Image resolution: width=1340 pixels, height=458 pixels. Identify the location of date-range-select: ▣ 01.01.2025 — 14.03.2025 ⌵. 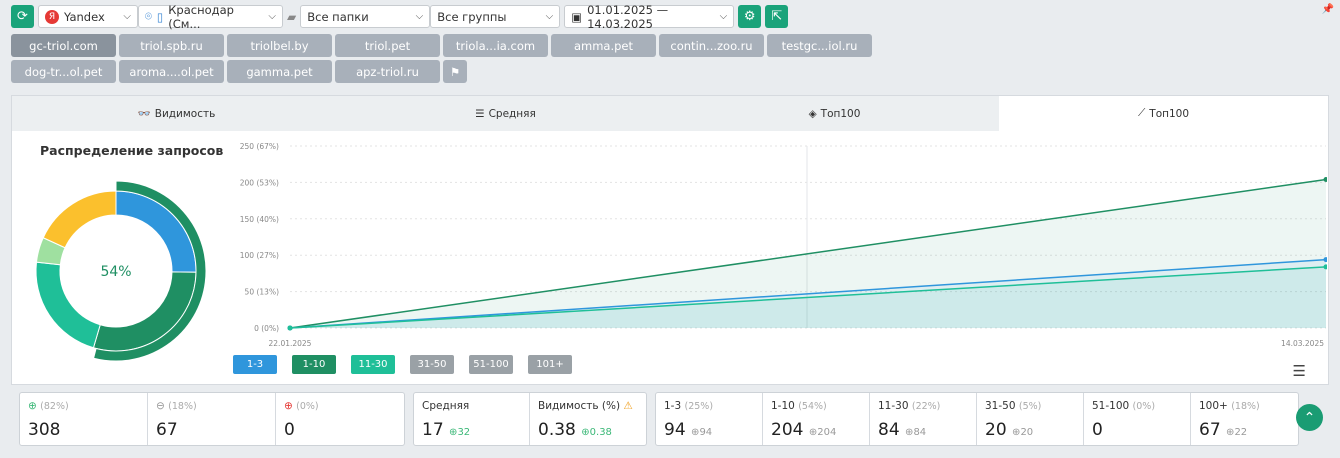
(649, 16).